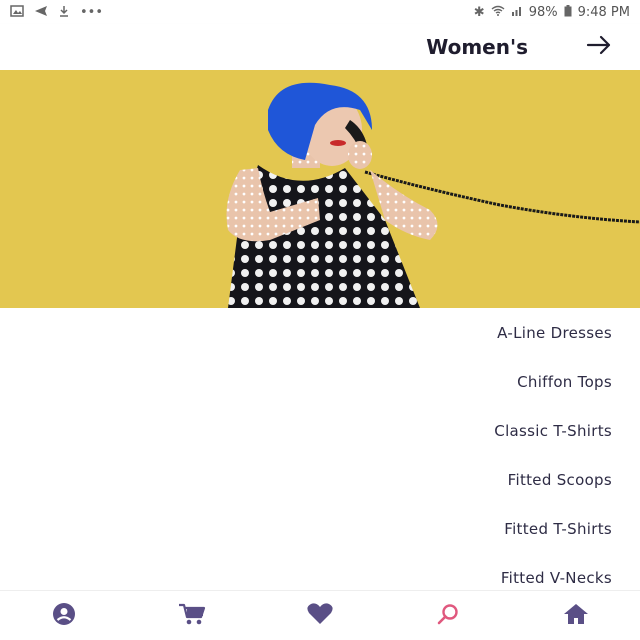 The image size is (640, 640). I want to click on back-button, so click(599, 47).